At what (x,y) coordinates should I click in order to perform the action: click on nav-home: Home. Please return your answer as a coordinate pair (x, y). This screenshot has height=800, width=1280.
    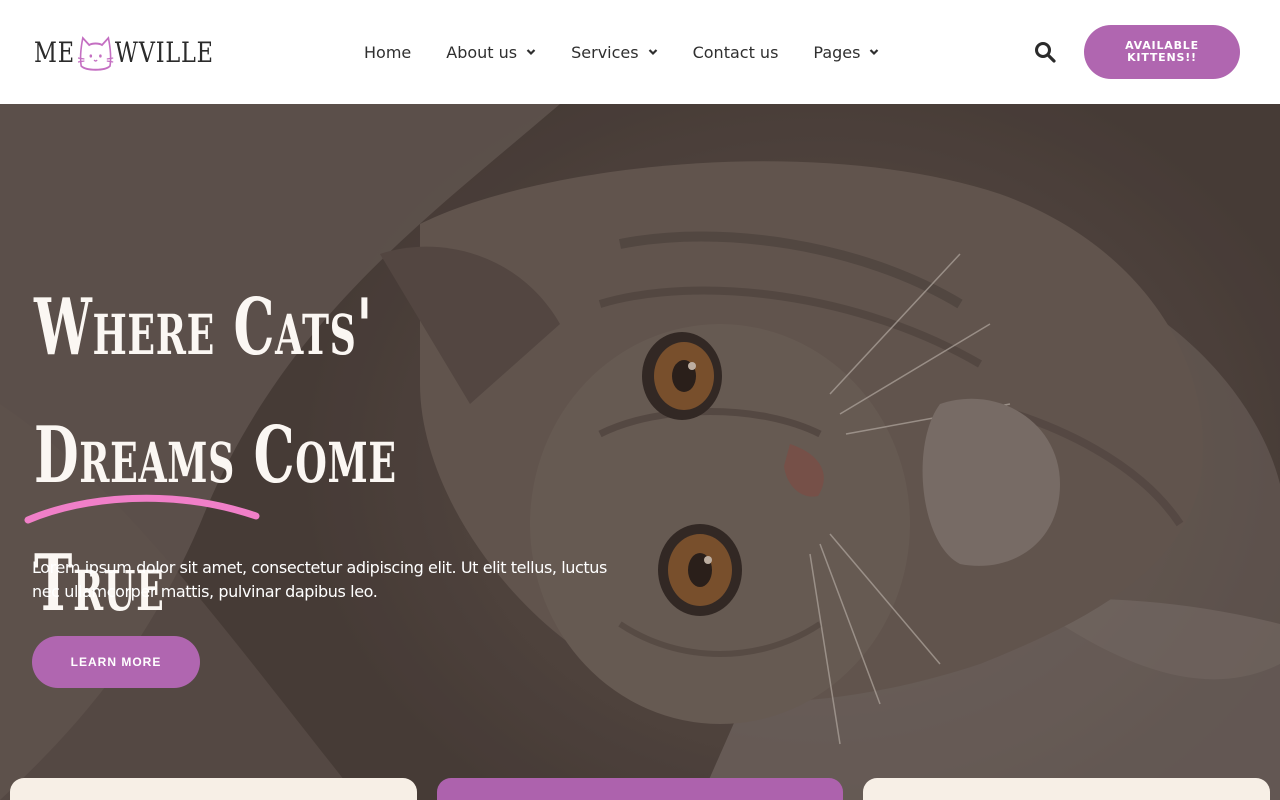
    Looking at the image, I should click on (387, 52).